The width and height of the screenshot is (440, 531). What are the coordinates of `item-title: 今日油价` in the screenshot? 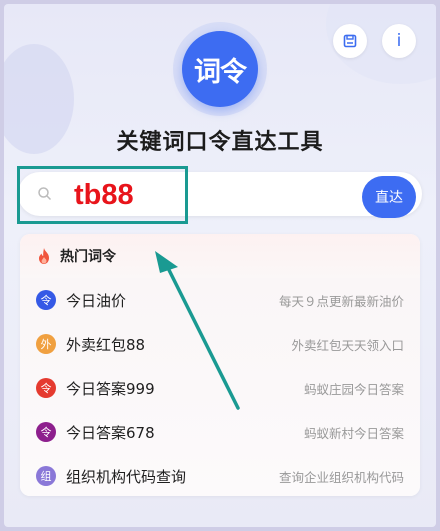 It's located at (96, 300).